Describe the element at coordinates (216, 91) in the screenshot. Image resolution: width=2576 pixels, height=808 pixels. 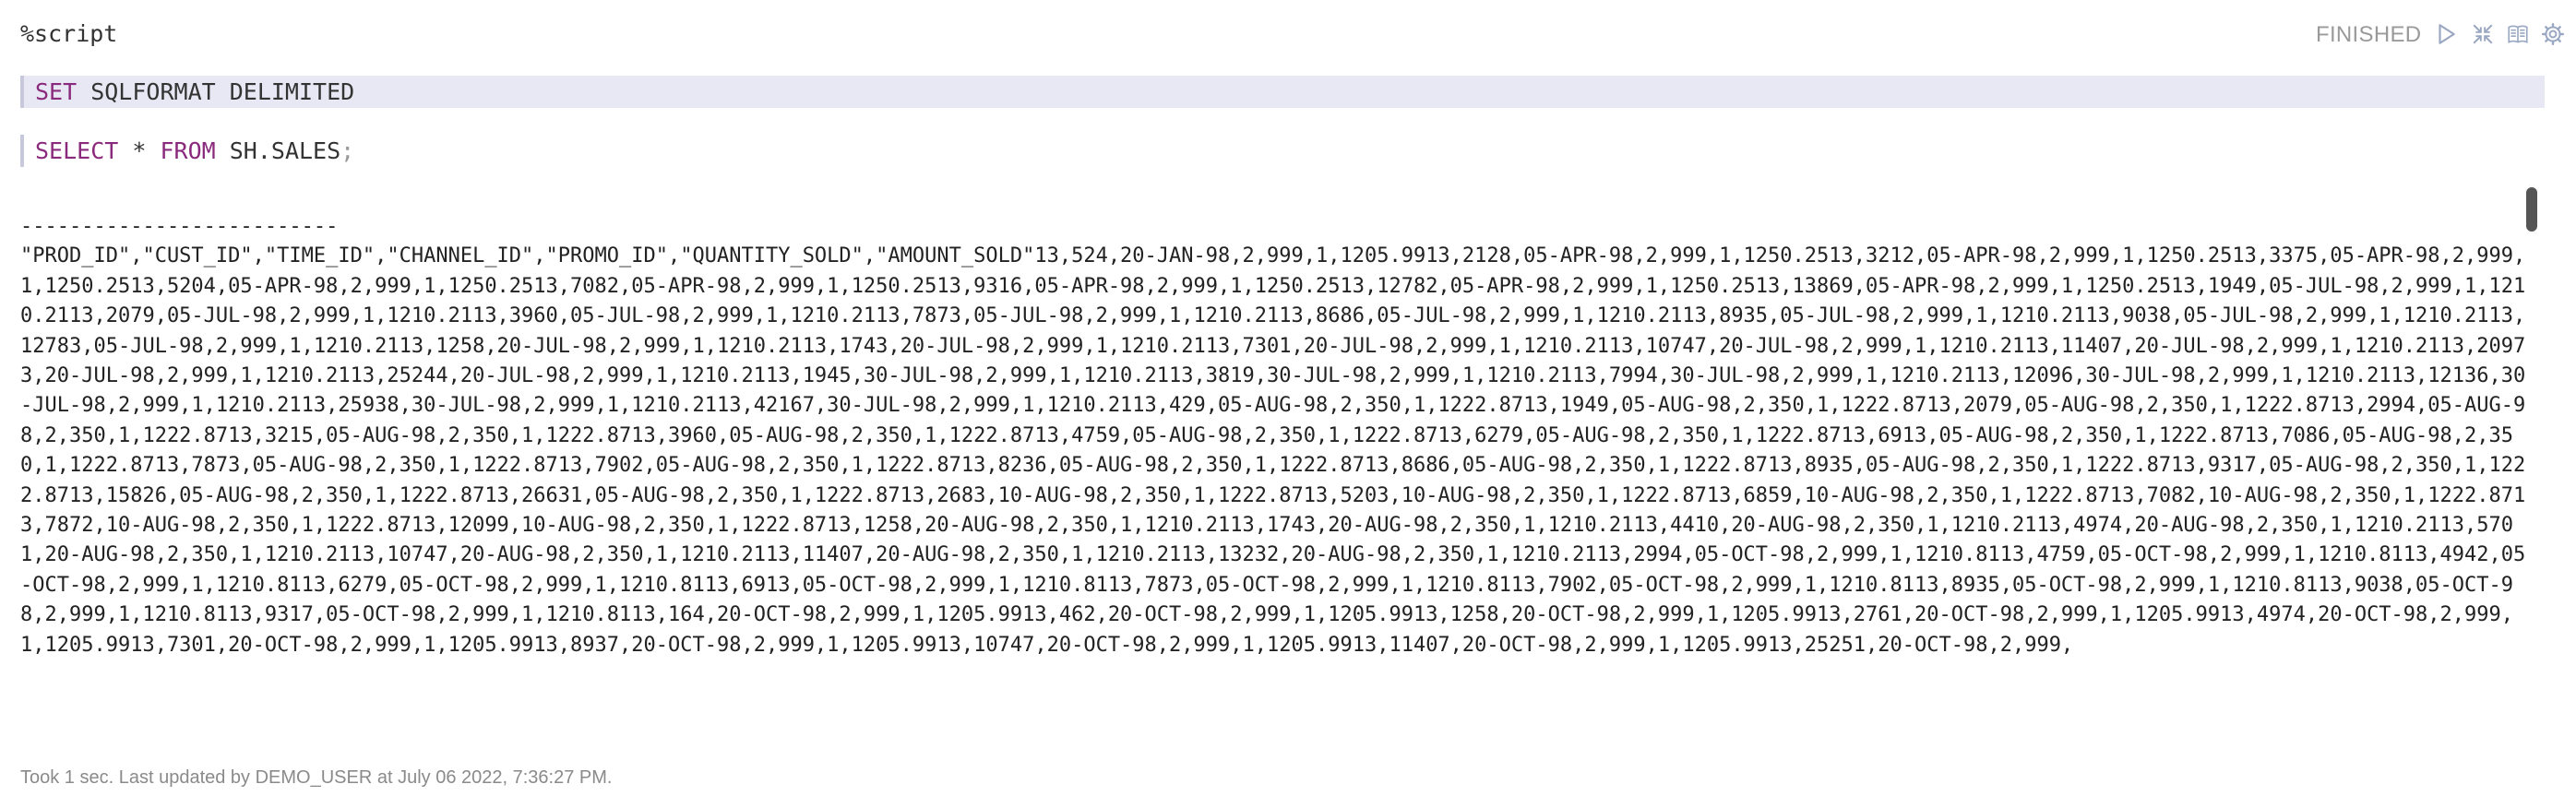
I see `code-rest: SQLFORMAT DELIMITED` at that location.